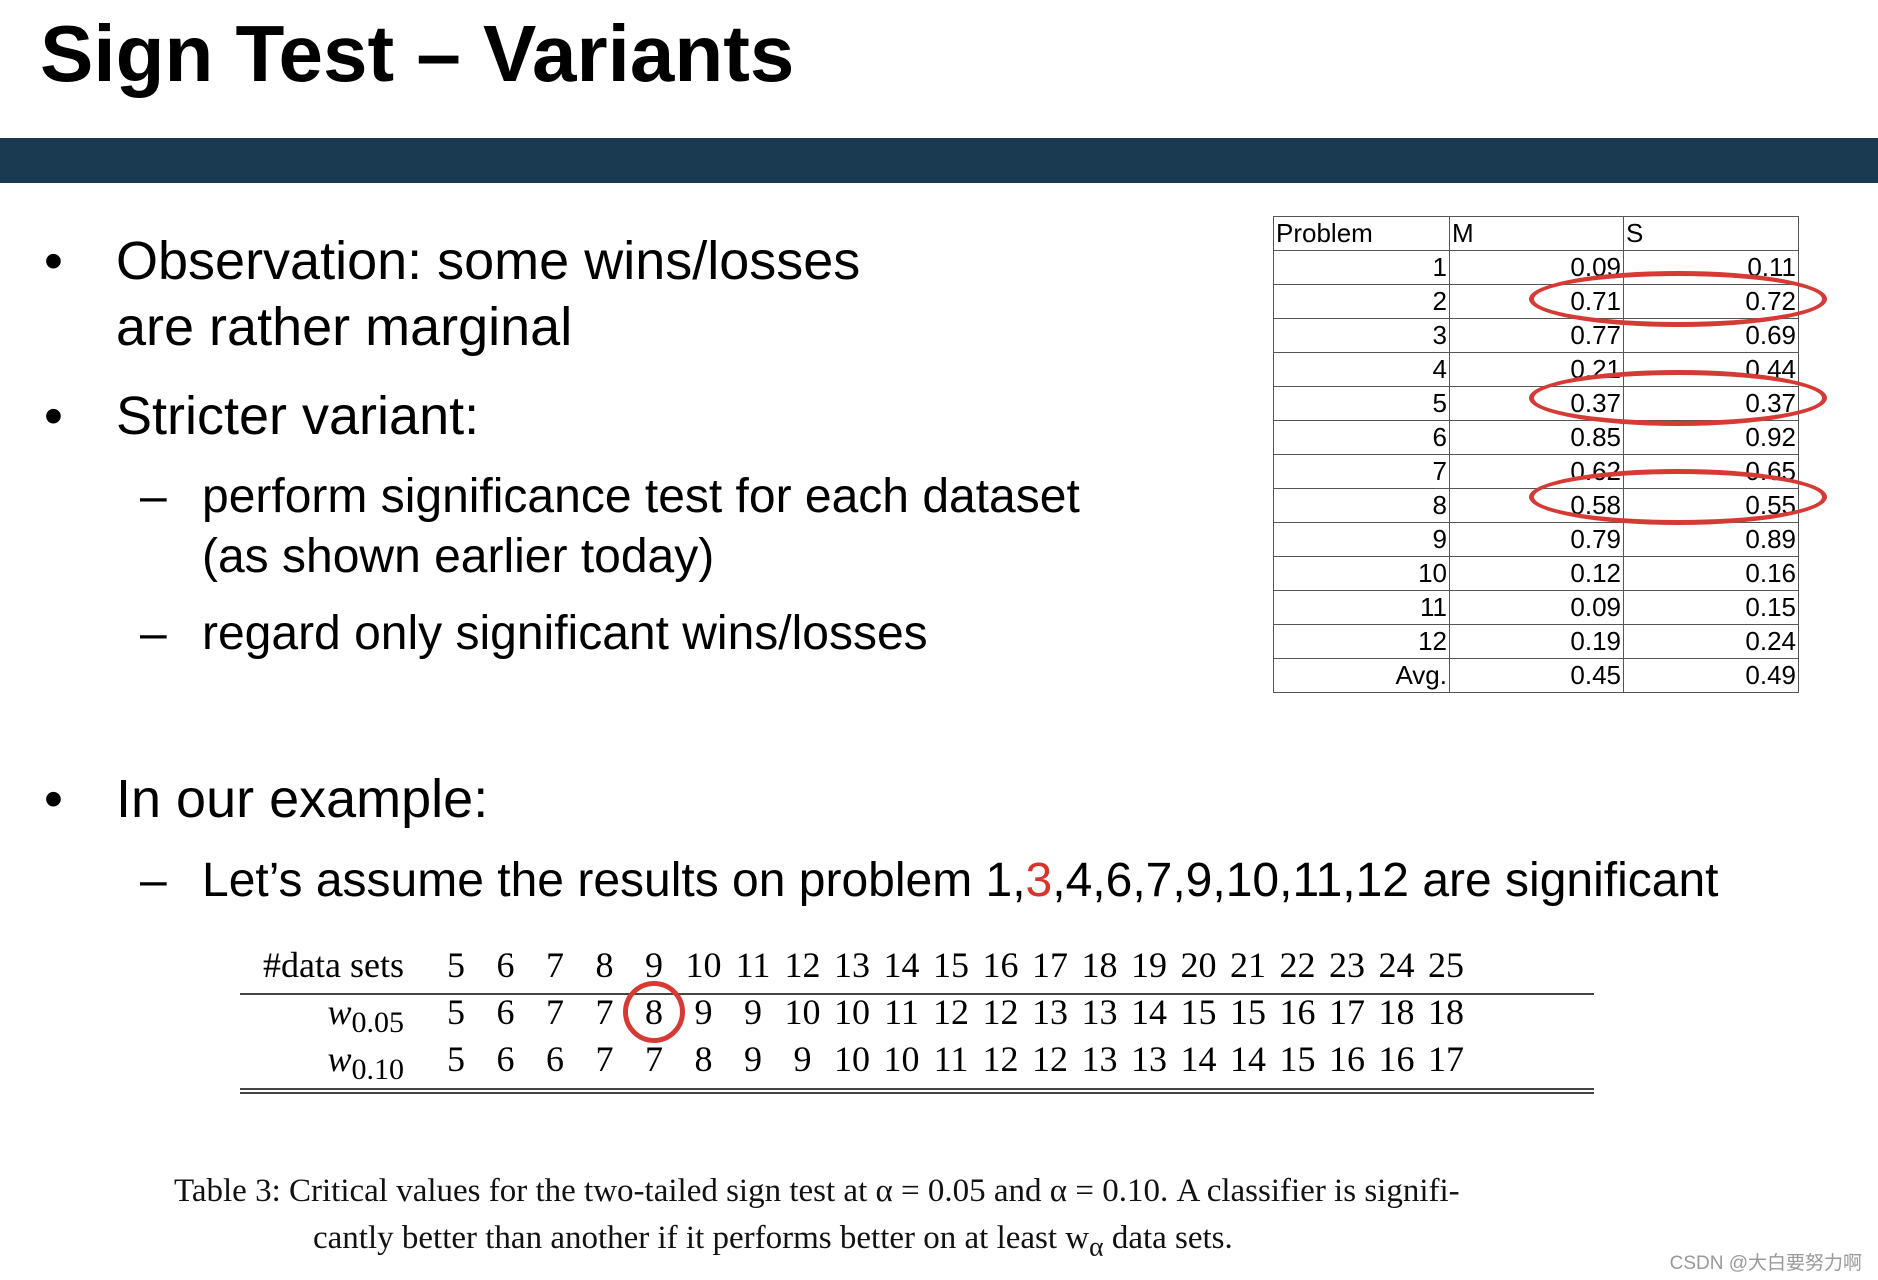 This screenshot has height=1280, width=1878. I want to click on table-cell: 0.16, so click(1711, 573).